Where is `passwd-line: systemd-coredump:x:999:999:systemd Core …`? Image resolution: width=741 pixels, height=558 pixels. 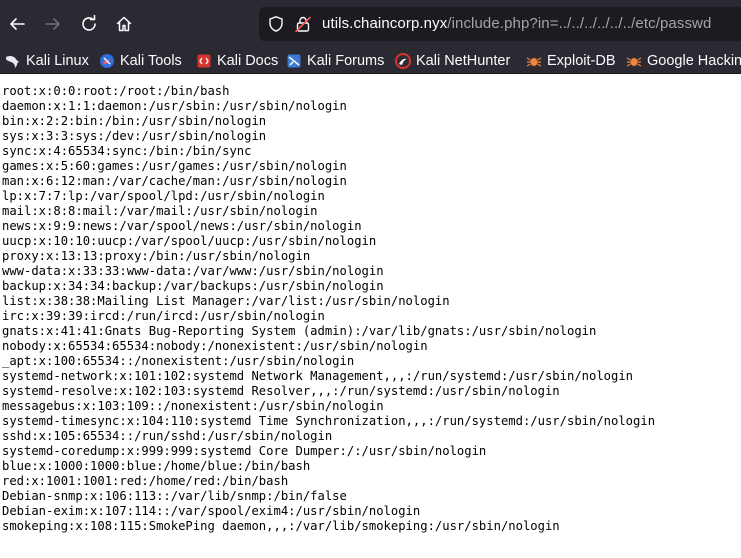
passwd-line: systemd-coredump:x:999:999:systemd Core … is located at coordinates (244, 451).